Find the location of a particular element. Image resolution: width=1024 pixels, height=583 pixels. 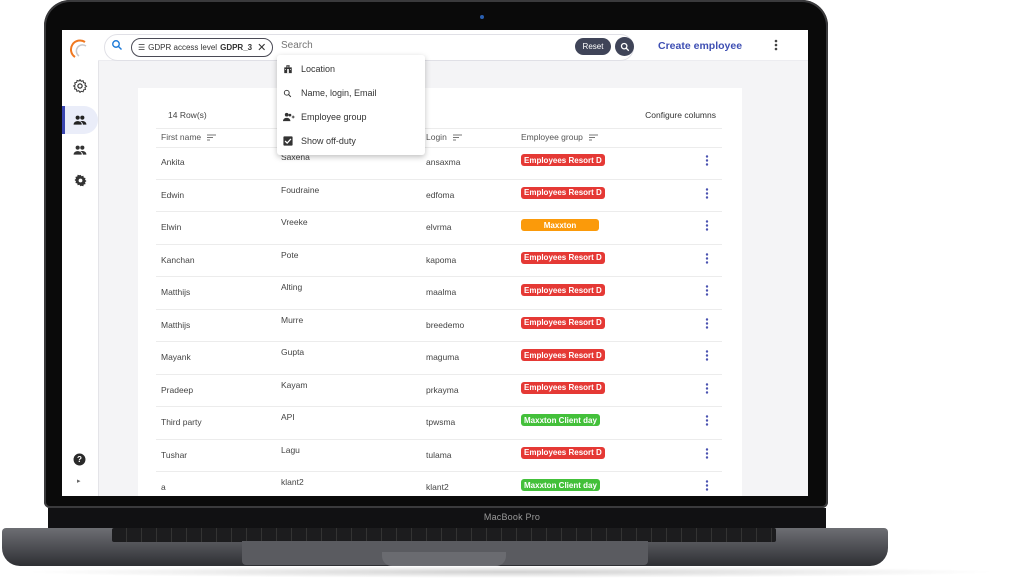

cell-login: maguma is located at coordinates (443, 357).